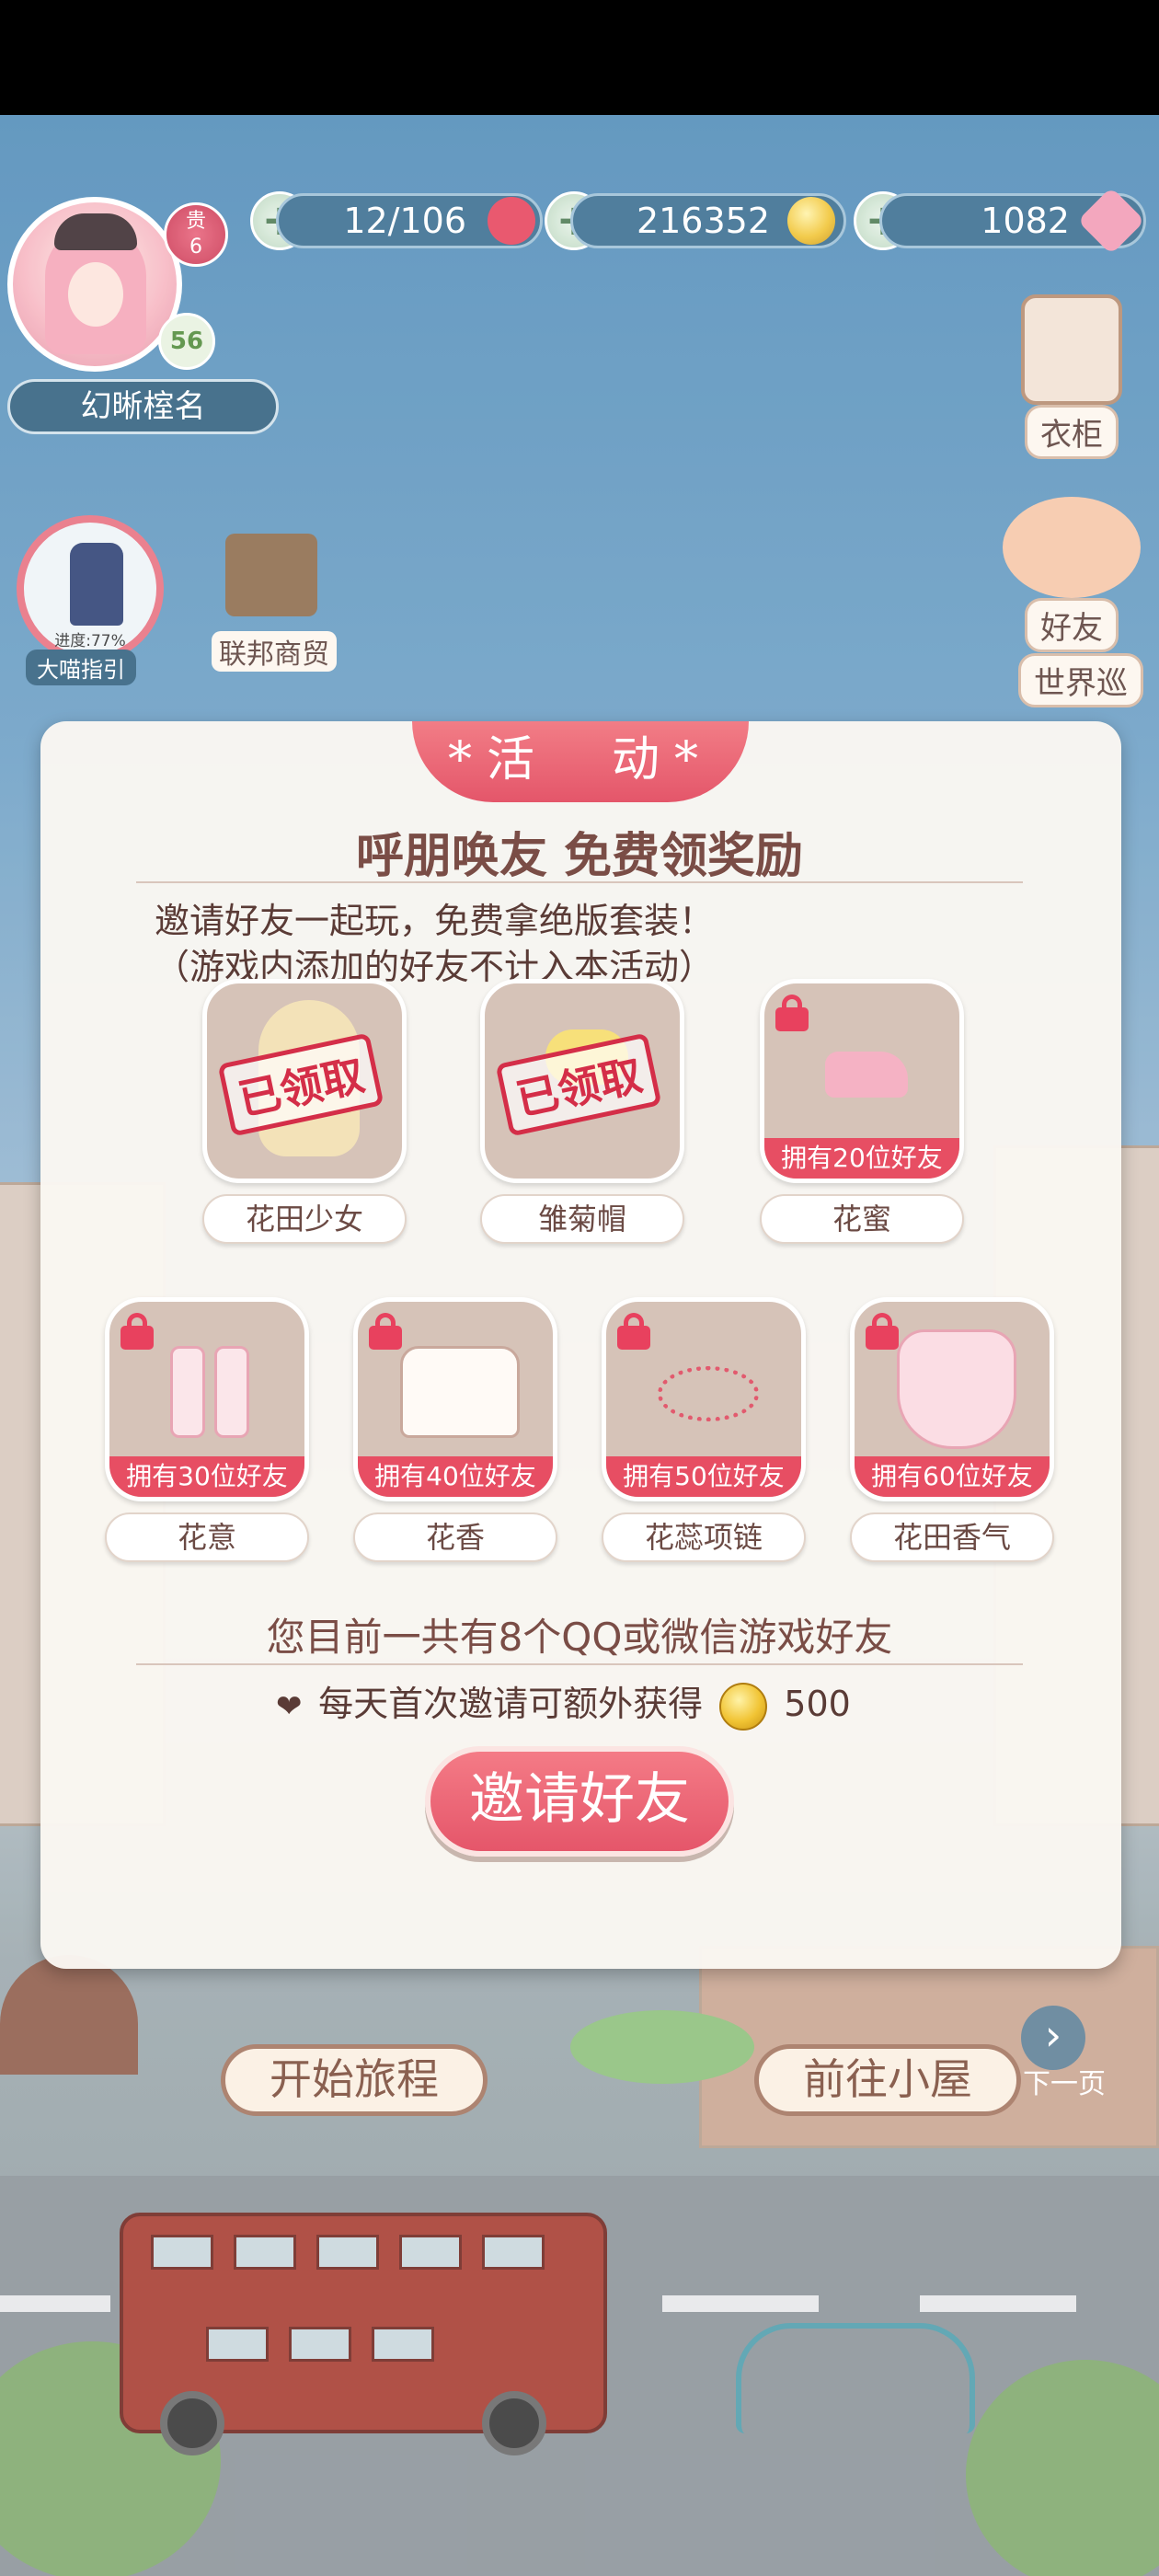 This screenshot has width=1159, height=2576. Describe the element at coordinates (207, 1399) in the screenshot. I see `reward-image: 拥有30位好友` at that location.